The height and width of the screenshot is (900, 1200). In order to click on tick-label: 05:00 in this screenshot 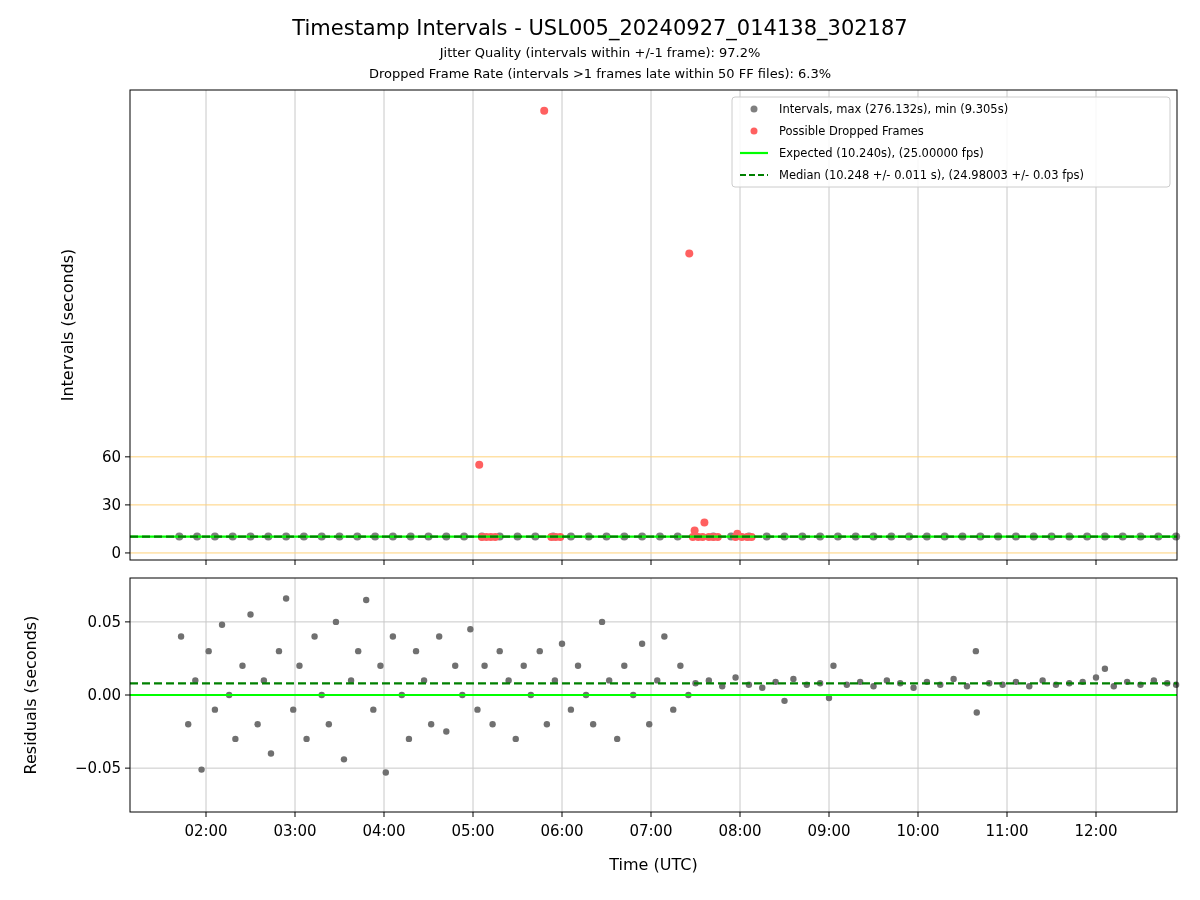, I will do `click(473, 831)`.